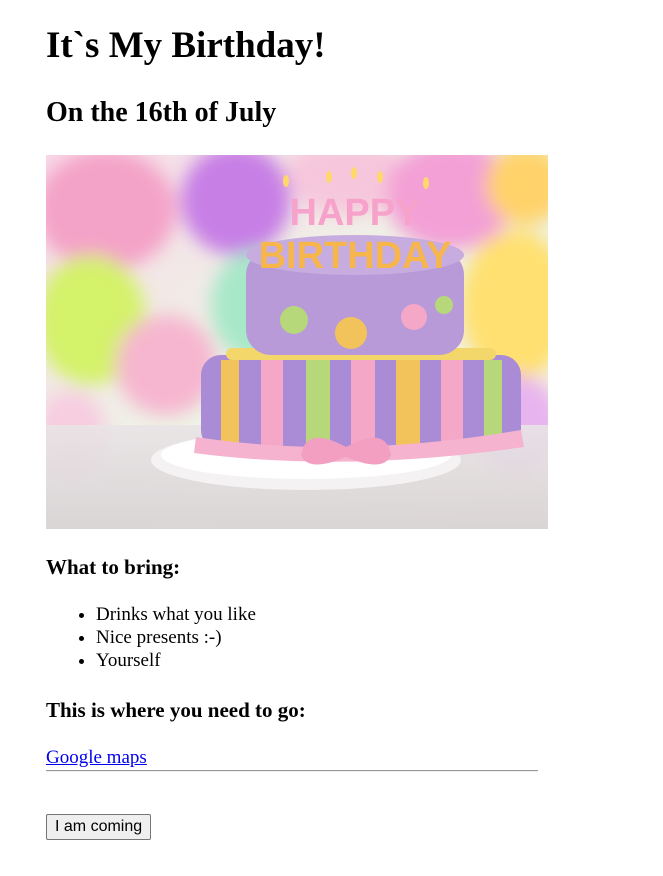  What do you see at coordinates (96, 757) in the screenshot?
I see `google-maps-link: Google maps` at bounding box center [96, 757].